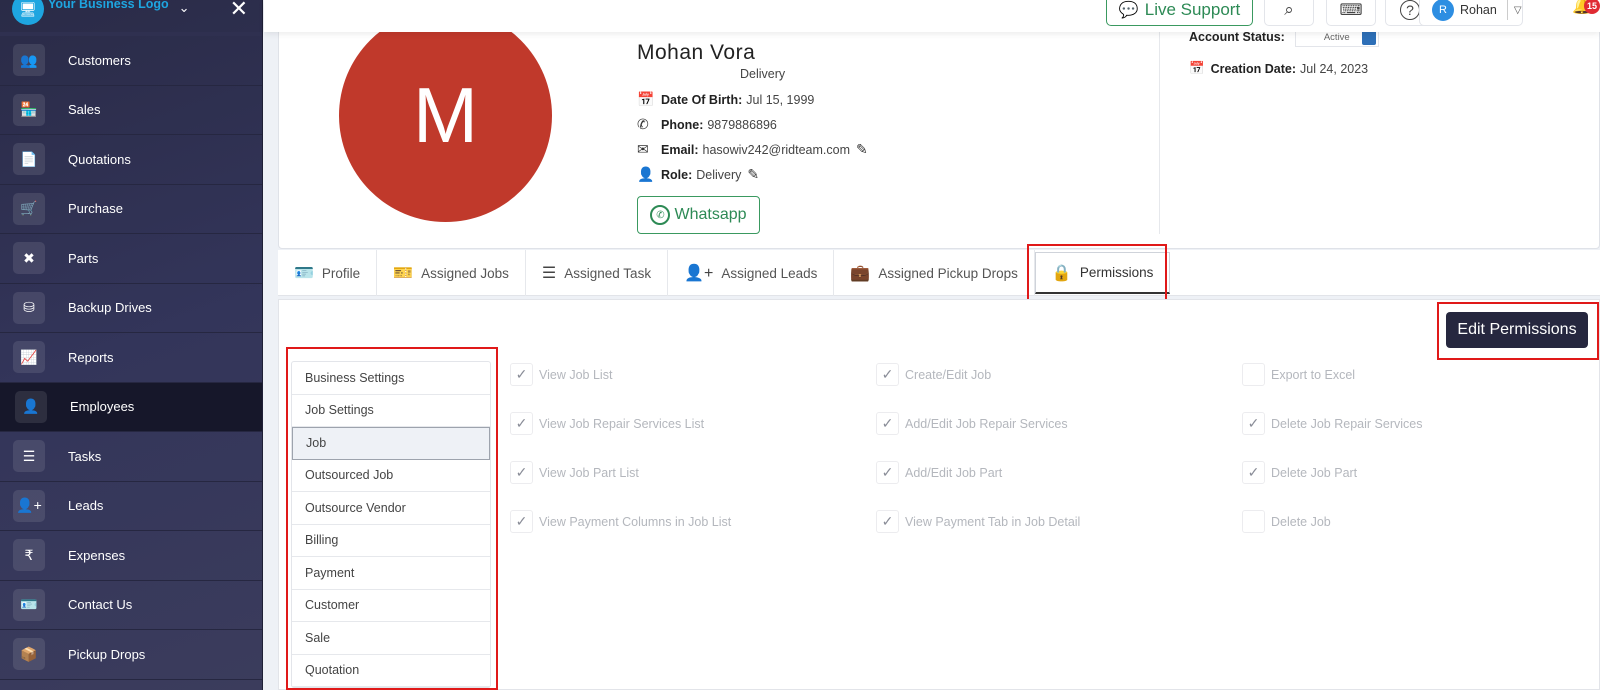  I want to click on chevron-down-icon: ⌄, so click(184, 8).